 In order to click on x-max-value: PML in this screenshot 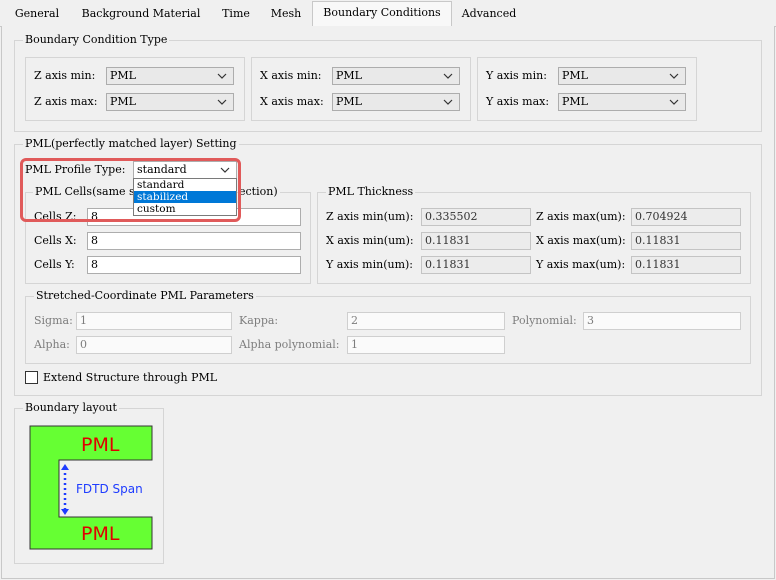, I will do `click(349, 101)`.